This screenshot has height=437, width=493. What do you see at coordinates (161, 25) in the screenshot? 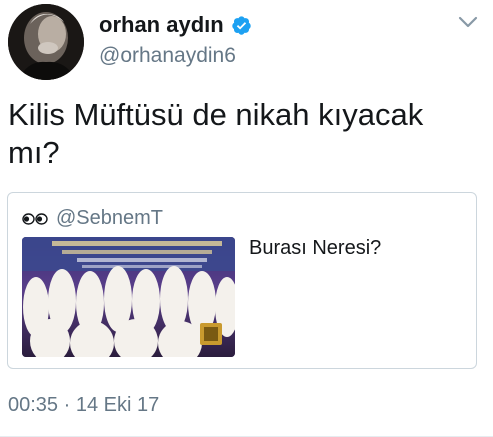
I see `author-name: orhan aydın` at bounding box center [161, 25].